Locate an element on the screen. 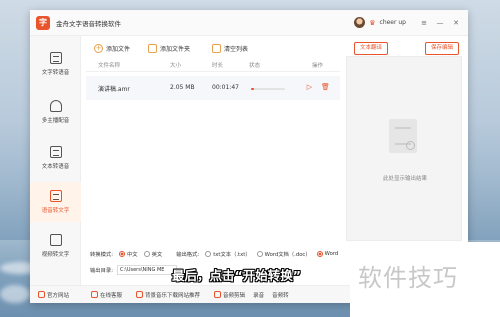 The image size is (500, 317). text-to-speech-icon is located at coordinates (55, 58).